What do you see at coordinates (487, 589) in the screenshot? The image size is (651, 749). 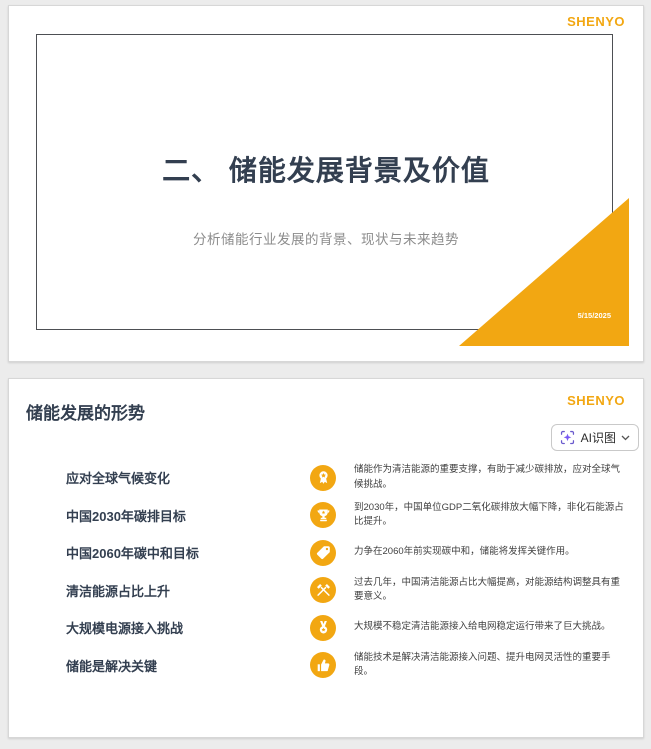 I see `item-description: 过去几年，中国清洁能源占比大幅提高，对能源结构调整具有重要意义。` at bounding box center [487, 589].